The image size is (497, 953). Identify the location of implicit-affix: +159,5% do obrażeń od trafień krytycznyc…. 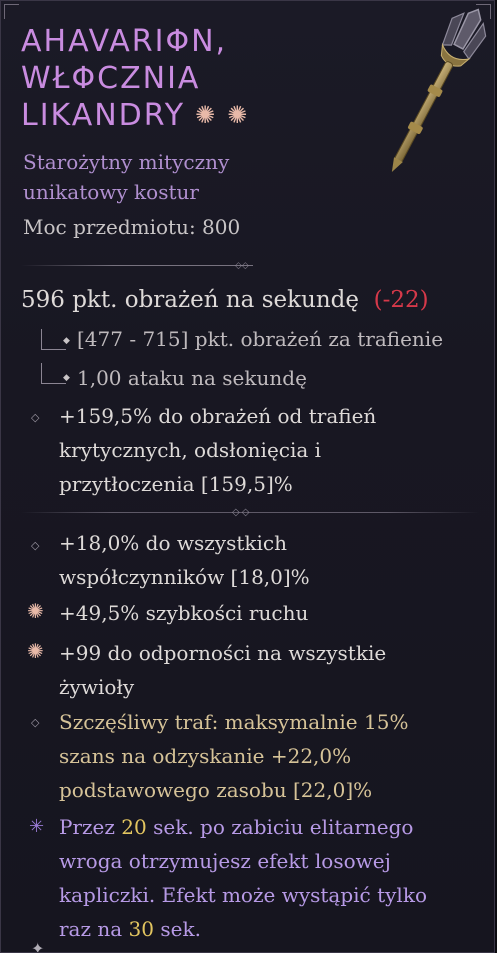
(218, 450).